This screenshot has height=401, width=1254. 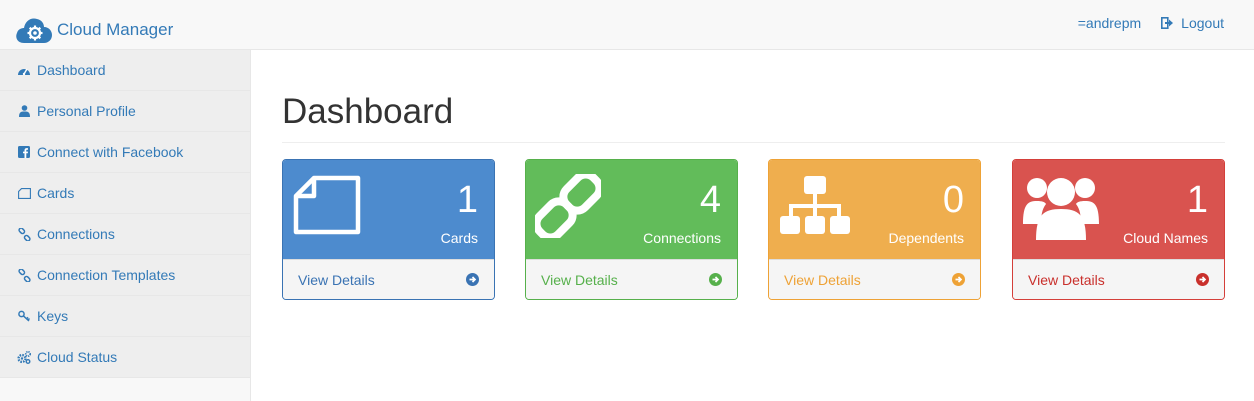 What do you see at coordinates (1167, 23) in the screenshot?
I see `sign-out-icon` at bounding box center [1167, 23].